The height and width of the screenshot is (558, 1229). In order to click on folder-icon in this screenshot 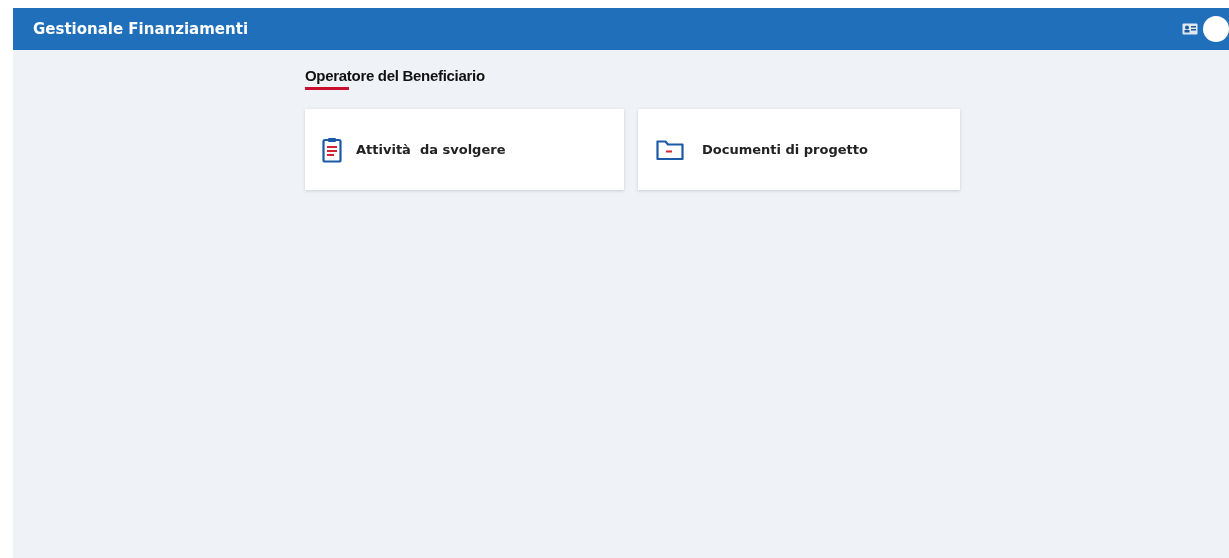, I will do `click(670, 149)`.